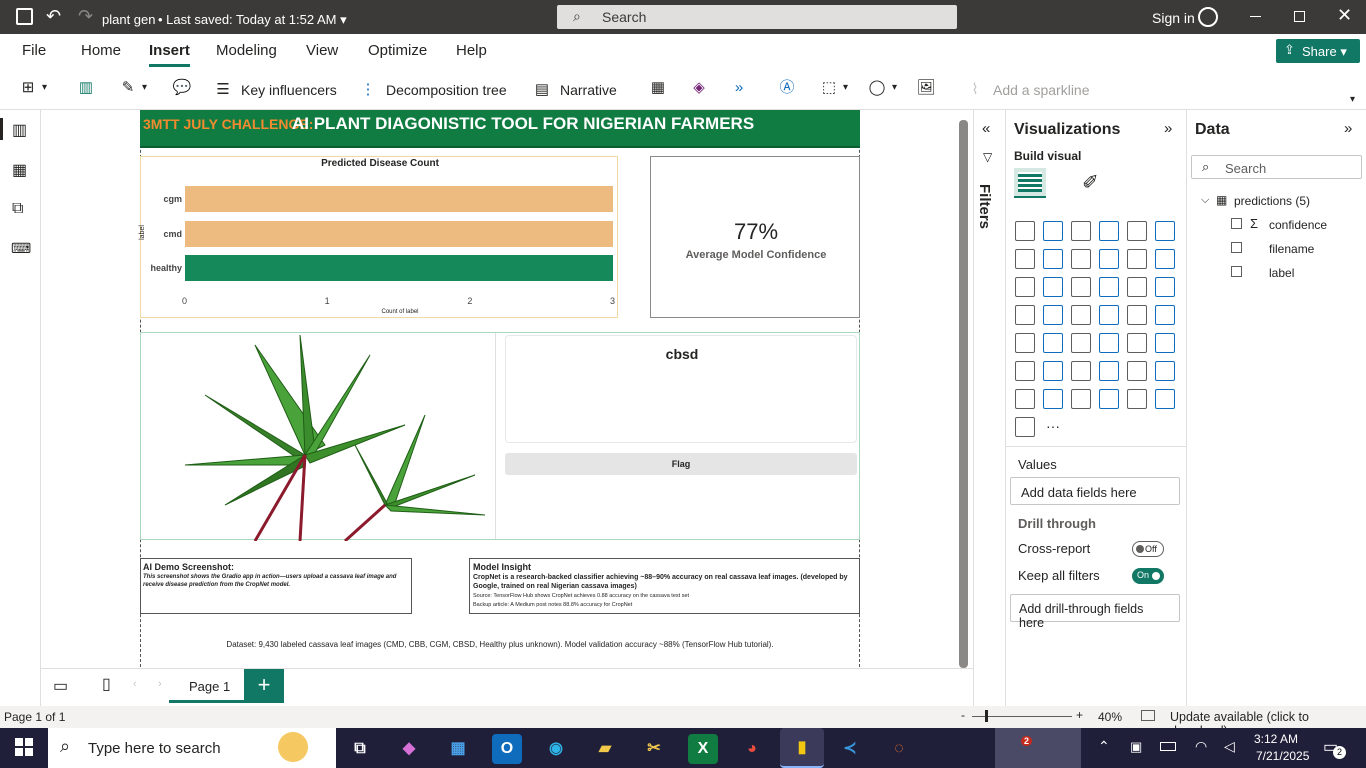 This screenshot has width=1366, height=768. What do you see at coordinates (24, 747) in the screenshot?
I see `windows-start-icon` at bounding box center [24, 747].